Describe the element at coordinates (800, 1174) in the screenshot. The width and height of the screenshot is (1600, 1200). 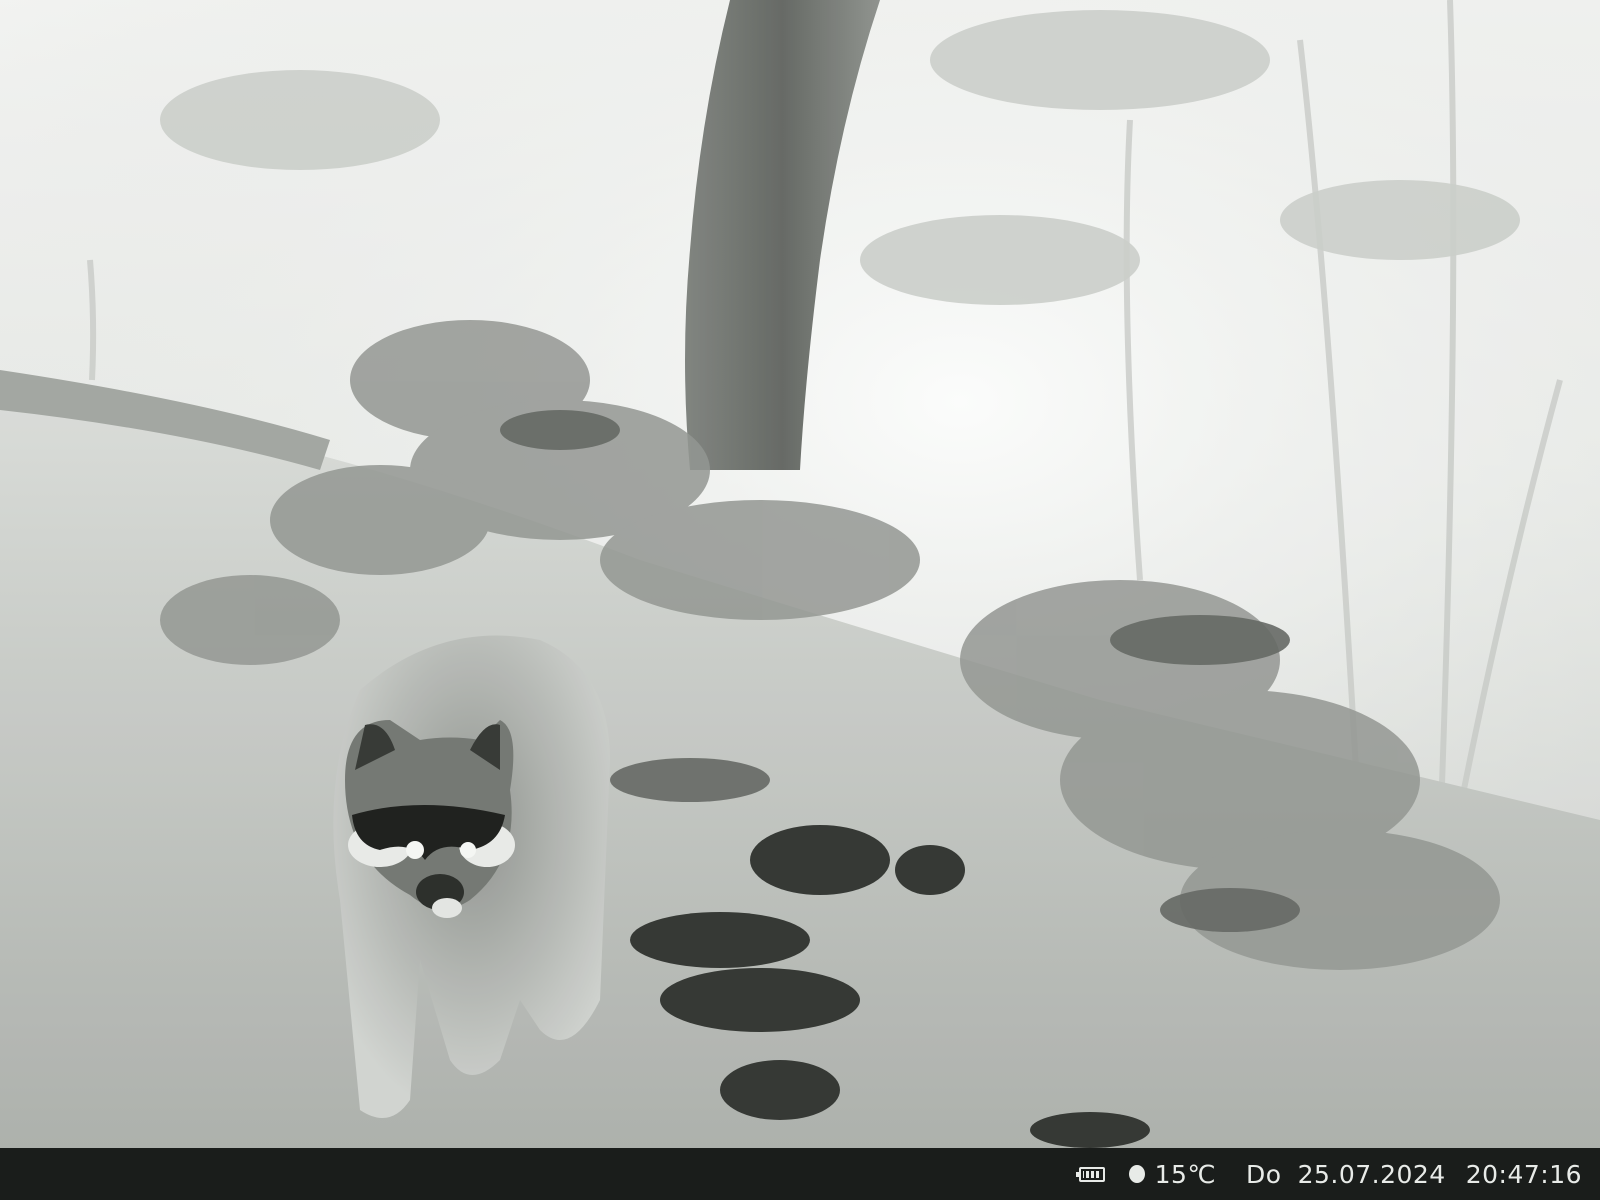
I see `status-bar: 15℃ Do 25.07.2024 20:47:16` at that location.